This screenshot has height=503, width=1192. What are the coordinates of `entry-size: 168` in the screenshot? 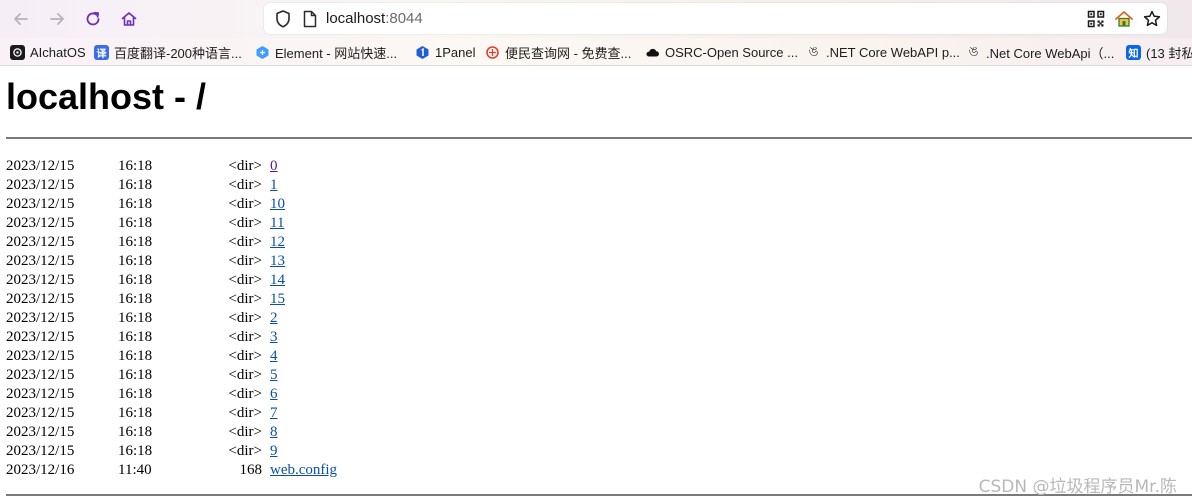 It's located at (251, 470).